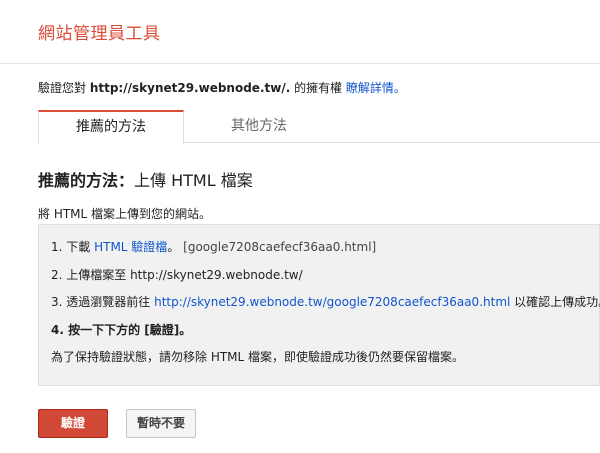 The width and height of the screenshot is (600, 453). What do you see at coordinates (125, 214) in the screenshot?
I see `intro-text: 將 HTML 檔案上傳到您的網站。` at bounding box center [125, 214].